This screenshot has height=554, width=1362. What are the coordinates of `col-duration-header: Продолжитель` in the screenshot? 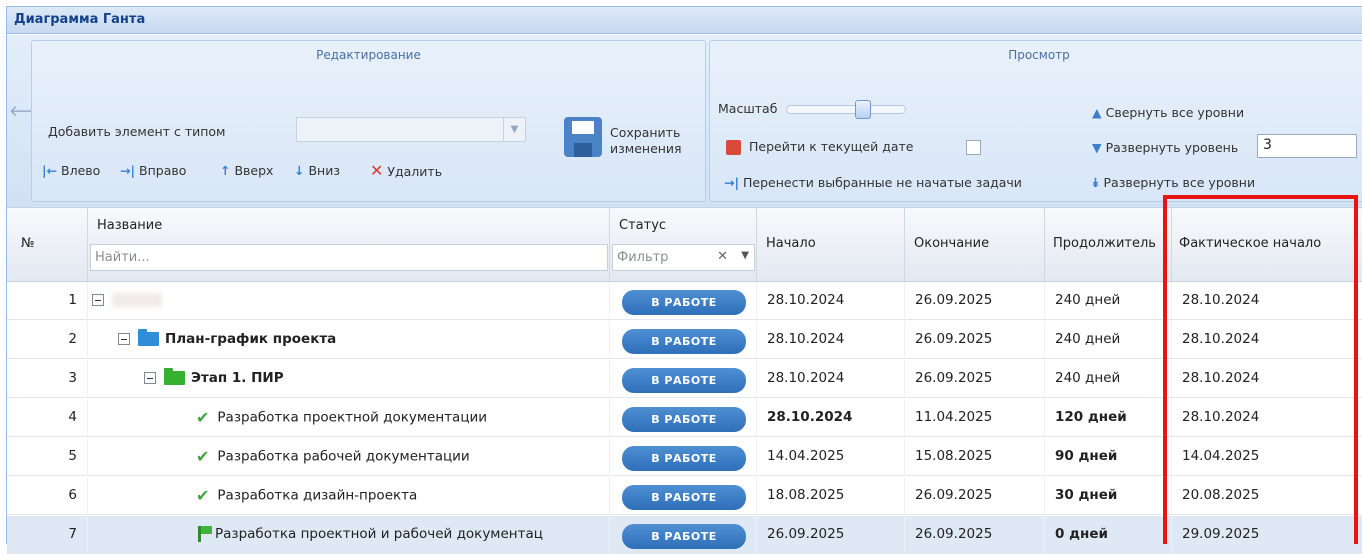 It's located at (1108, 245).